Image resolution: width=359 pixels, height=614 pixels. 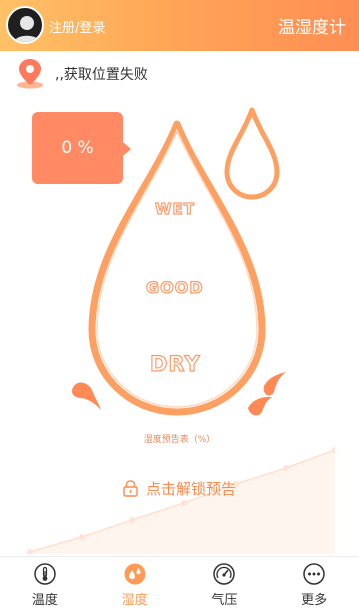 What do you see at coordinates (224, 600) in the screenshot?
I see `tab-pressure-label: 气压` at bounding box center [224, 600].